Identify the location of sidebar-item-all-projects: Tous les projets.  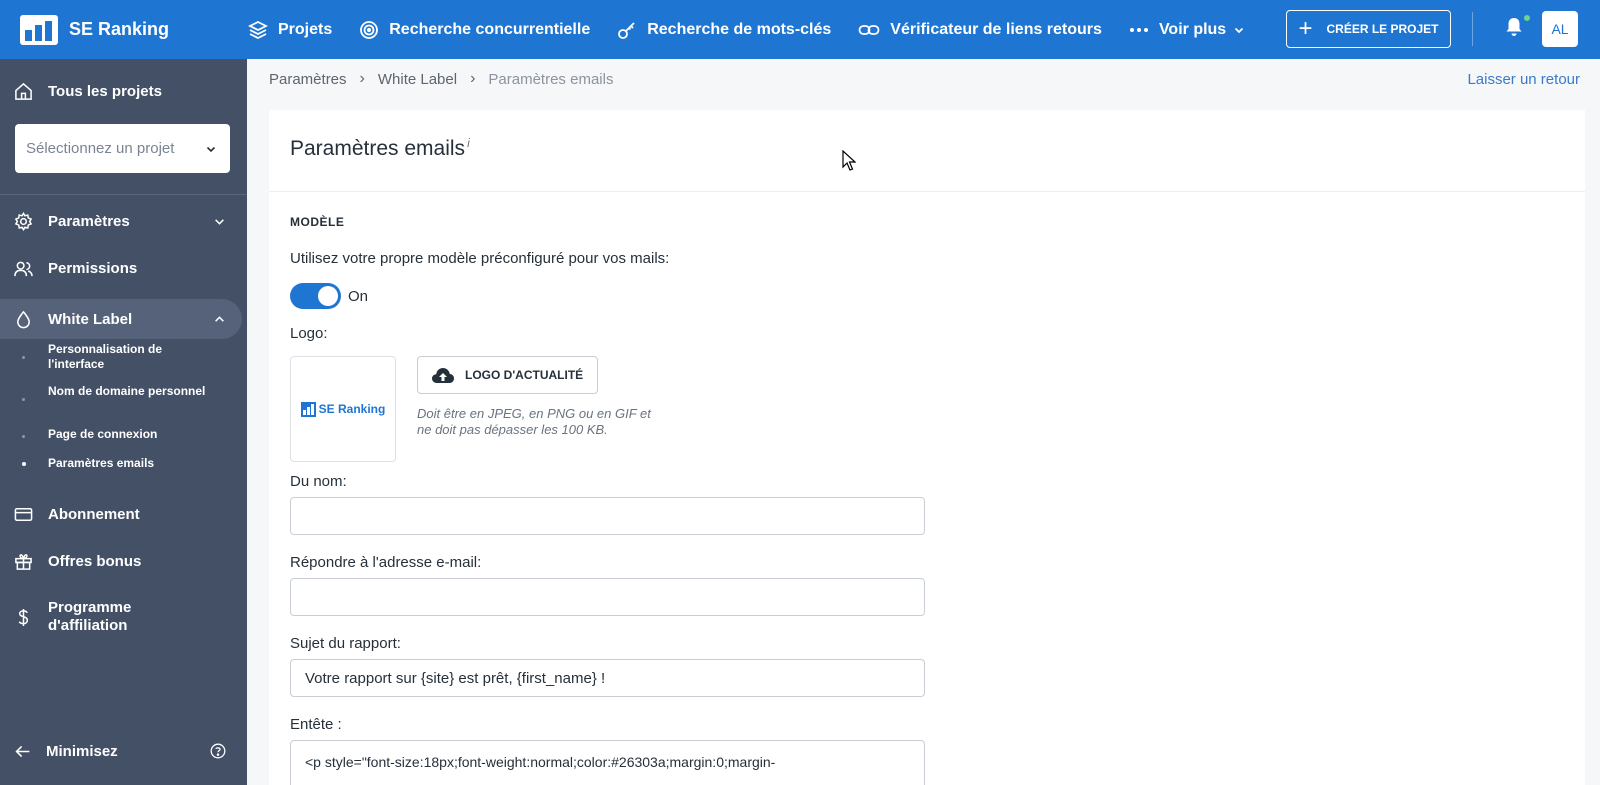
(123, 91).